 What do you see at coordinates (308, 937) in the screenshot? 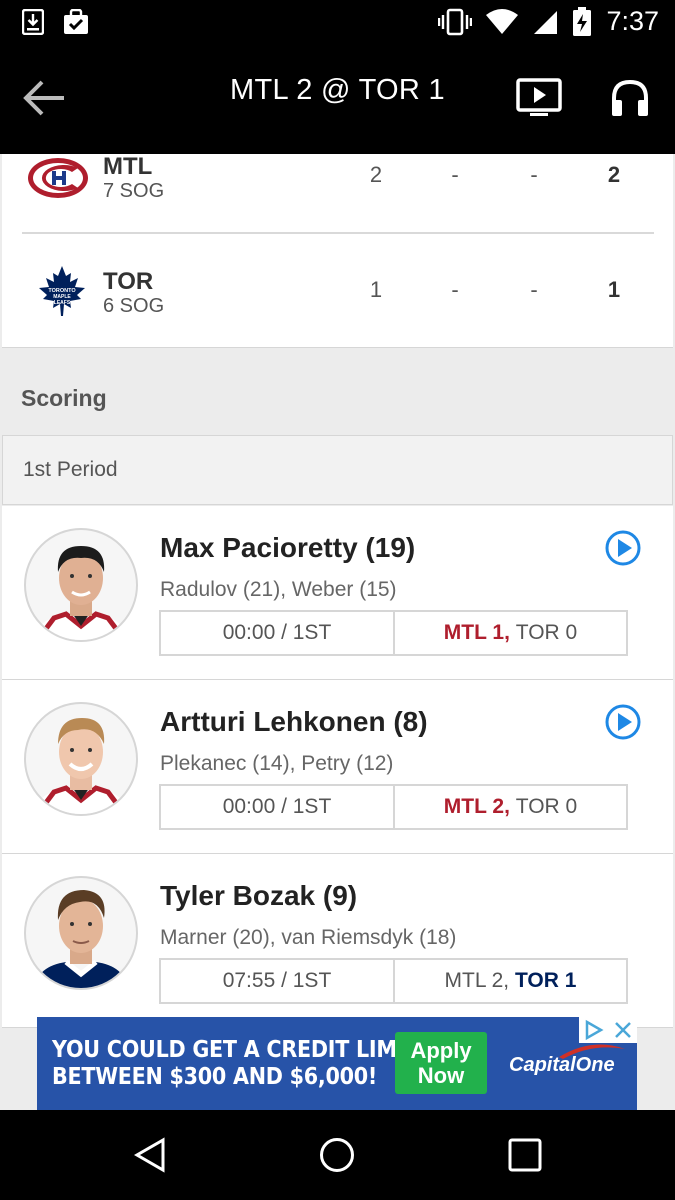
I see `goal-assists: Marner (20), van Riemsdyk (18)` at bounding box center [308, 937].